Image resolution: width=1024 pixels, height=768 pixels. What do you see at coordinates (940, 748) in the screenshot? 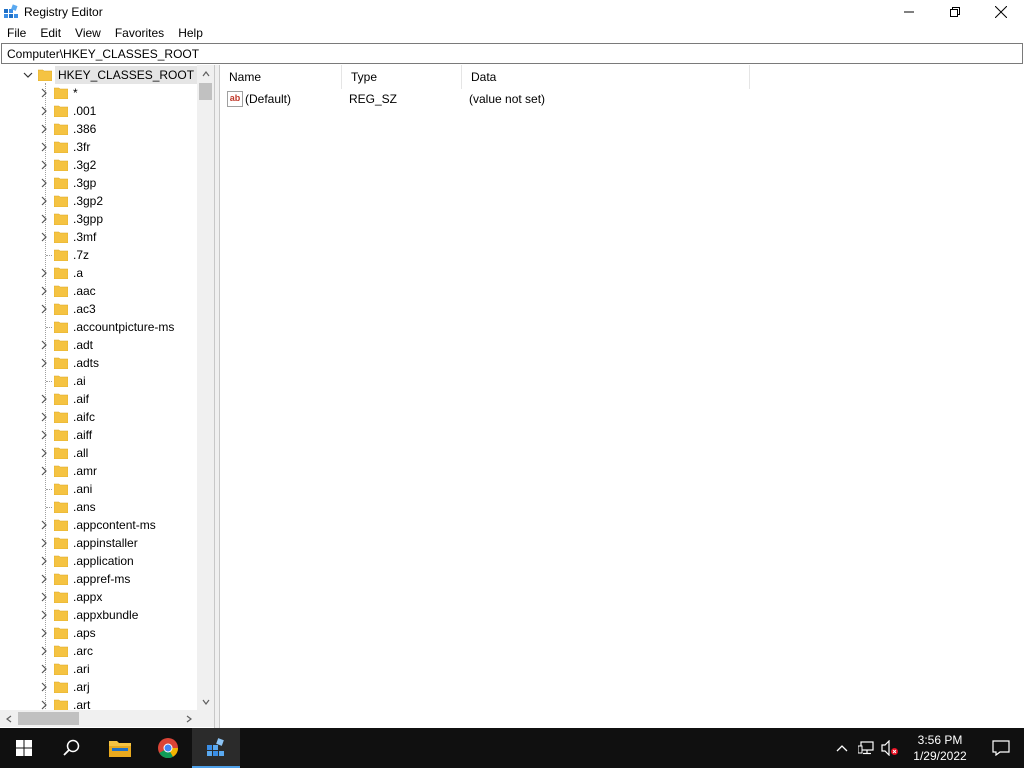
I see `clock: 3:56 PM 1/29/2022` at bounding box center [940, 748].